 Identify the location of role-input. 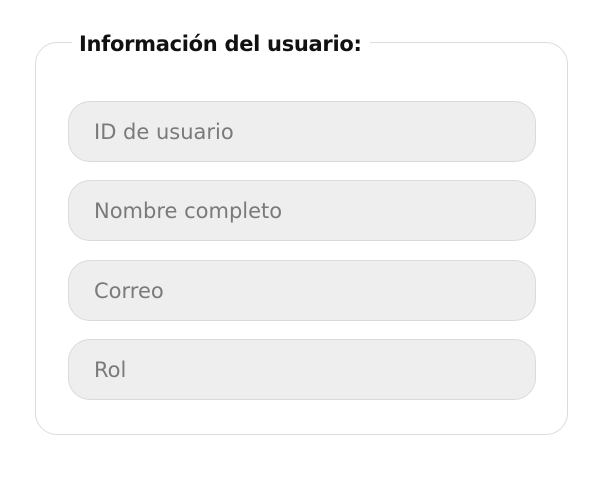
(302, 369).